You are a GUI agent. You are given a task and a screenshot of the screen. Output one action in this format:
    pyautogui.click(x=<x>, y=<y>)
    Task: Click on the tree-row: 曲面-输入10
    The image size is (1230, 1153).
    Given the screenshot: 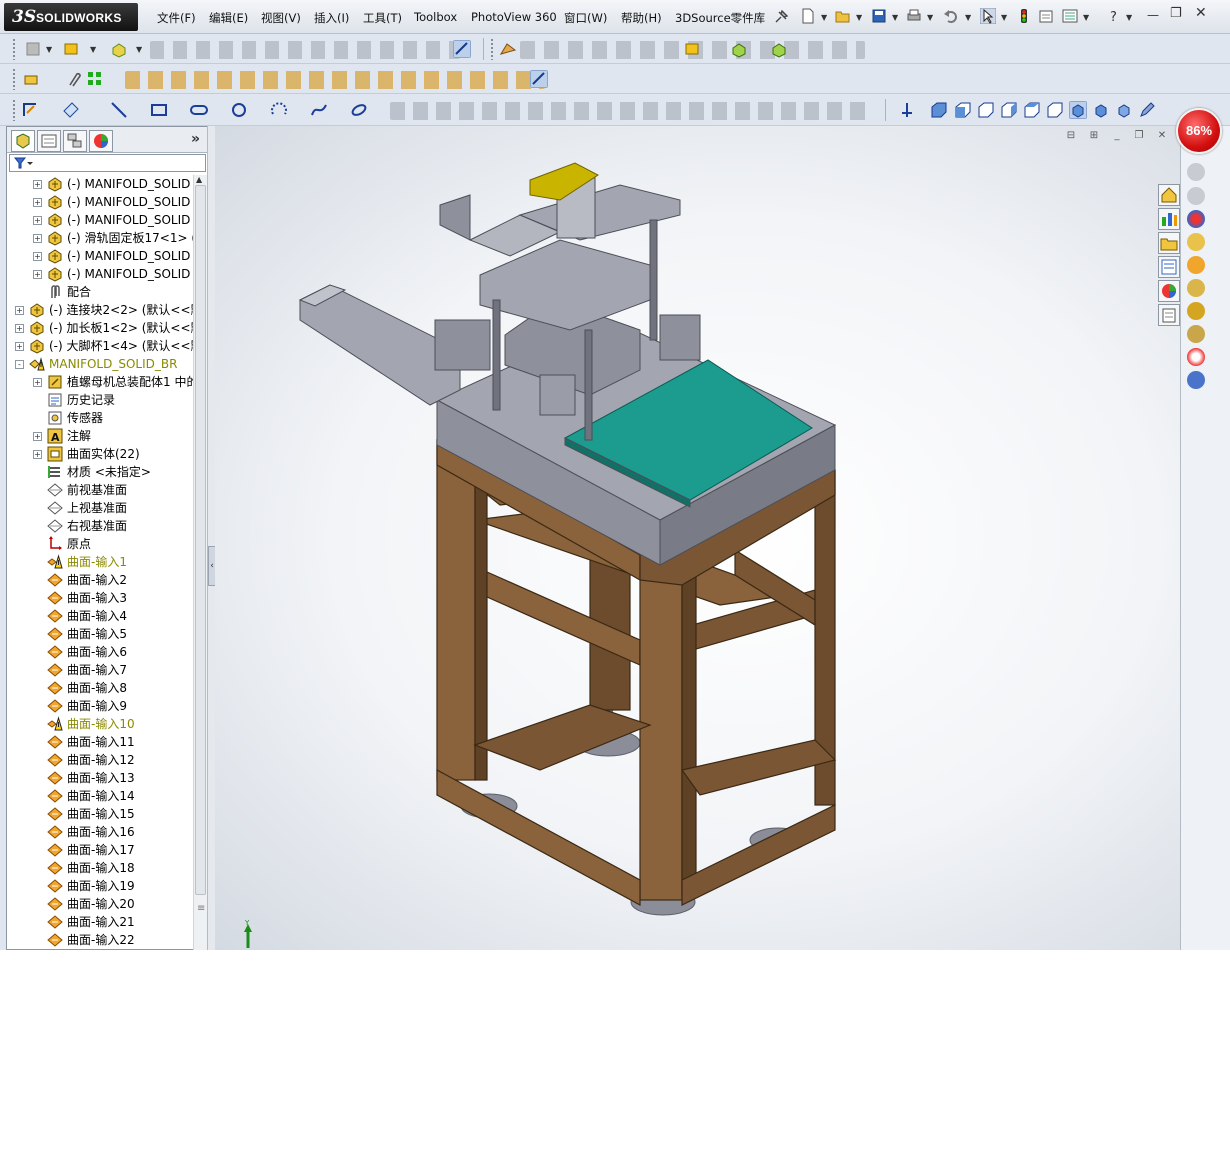 What is the action you would take?
    pyautogui.click(x=100, y=724)
    